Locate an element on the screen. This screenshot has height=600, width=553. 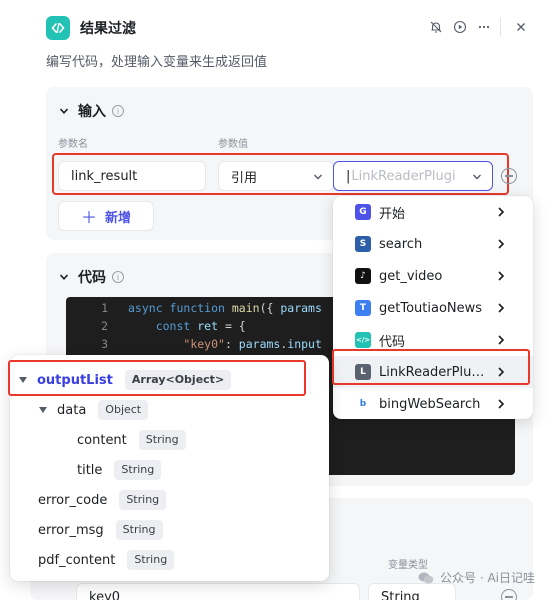
plus-icon: ＋ is located at coordinates (88, 217).